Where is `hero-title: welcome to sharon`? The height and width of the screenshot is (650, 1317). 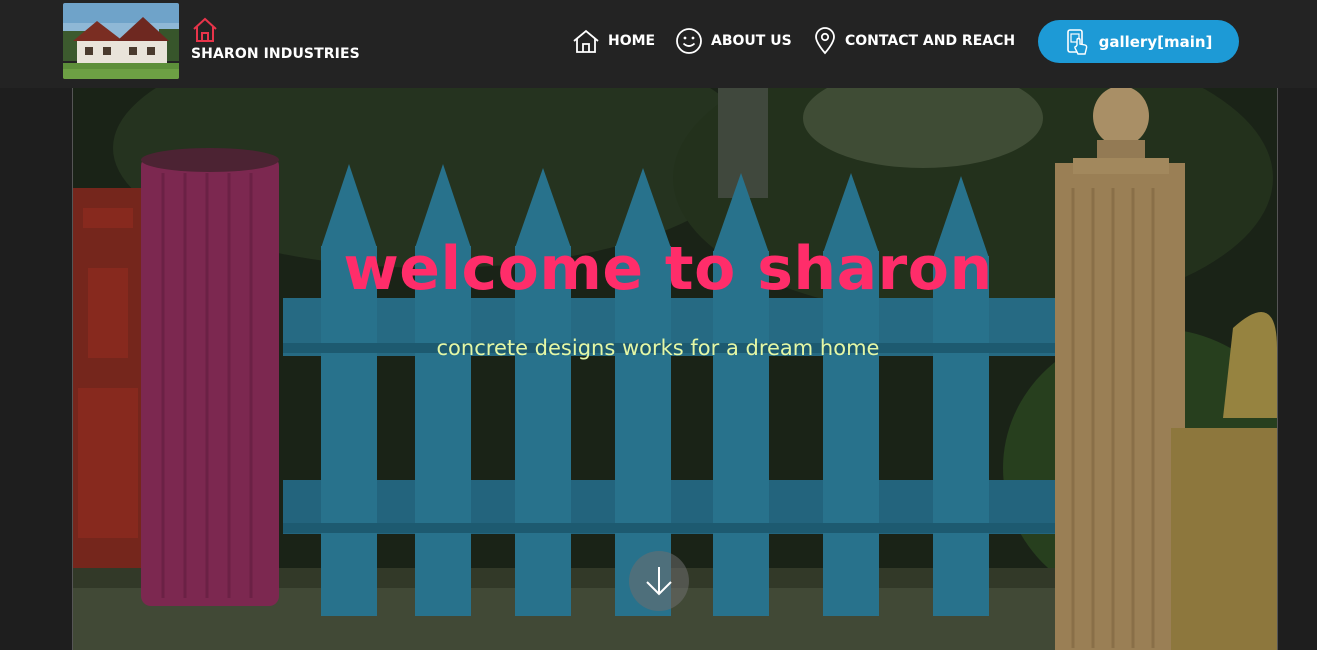 hero-title: welcome to sharon is located at coordinates (668, 269).